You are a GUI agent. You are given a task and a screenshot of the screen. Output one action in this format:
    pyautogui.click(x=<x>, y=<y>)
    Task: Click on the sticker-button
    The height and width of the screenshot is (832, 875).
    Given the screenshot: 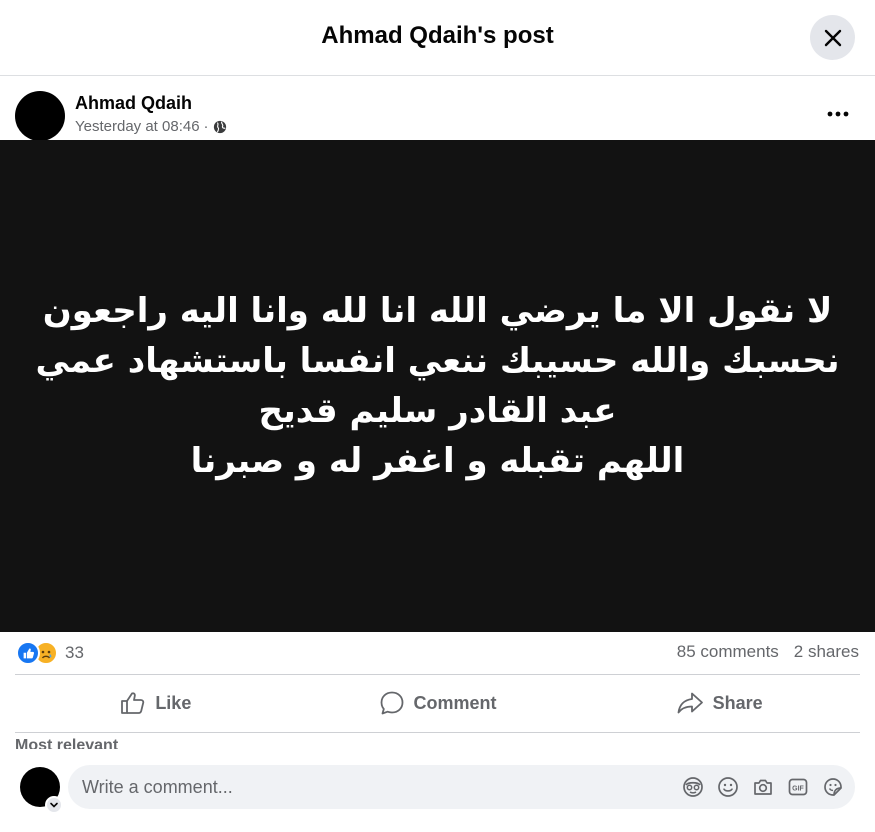 What is the action you would take?
    pyautogui.click(x=833, y=787)
    